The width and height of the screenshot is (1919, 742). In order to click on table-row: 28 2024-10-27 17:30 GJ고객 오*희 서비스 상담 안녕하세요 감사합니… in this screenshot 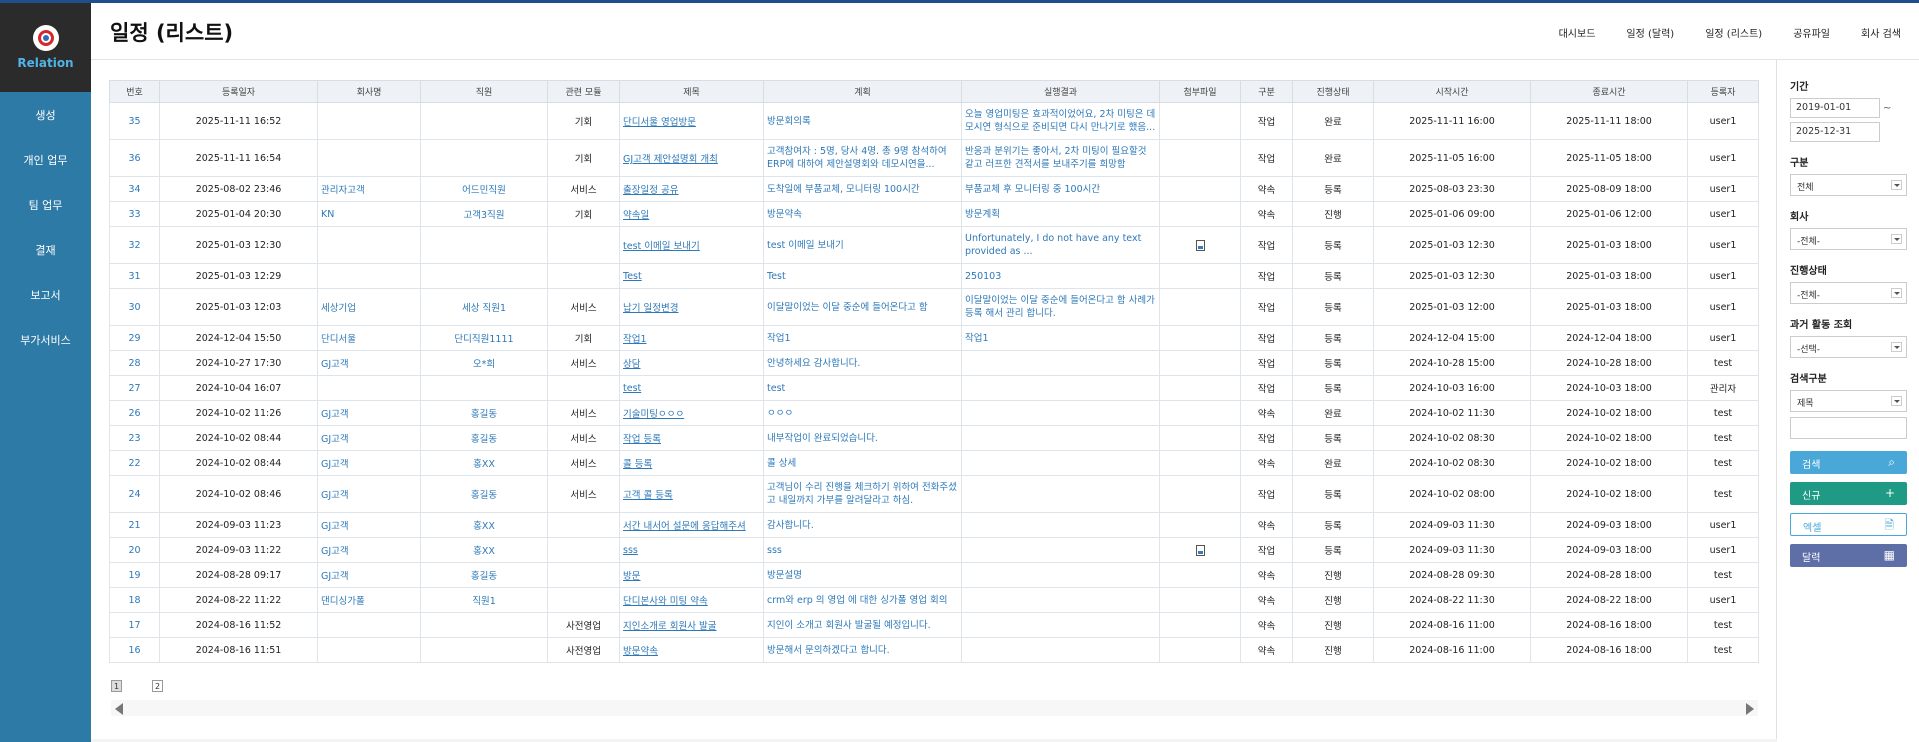, I will do `click(934, 363)`.